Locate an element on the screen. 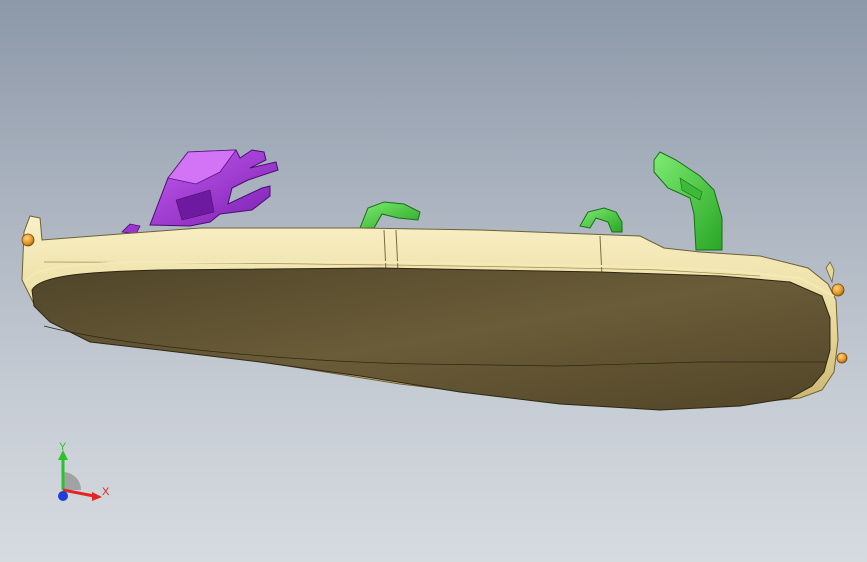  orange-marker-right-top is located at coordinates (838, 290).